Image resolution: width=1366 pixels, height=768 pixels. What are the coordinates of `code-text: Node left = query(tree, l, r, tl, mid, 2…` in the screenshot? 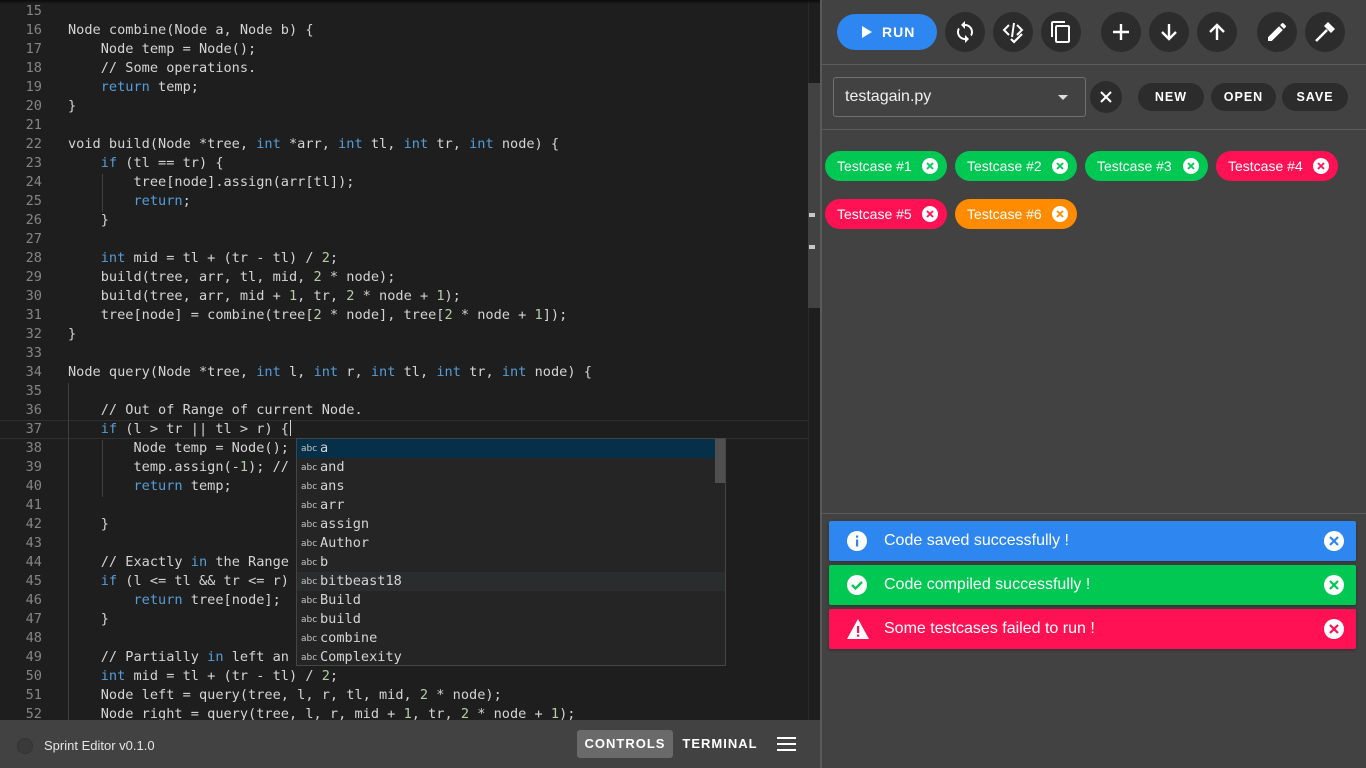 It's located at (285, 695).